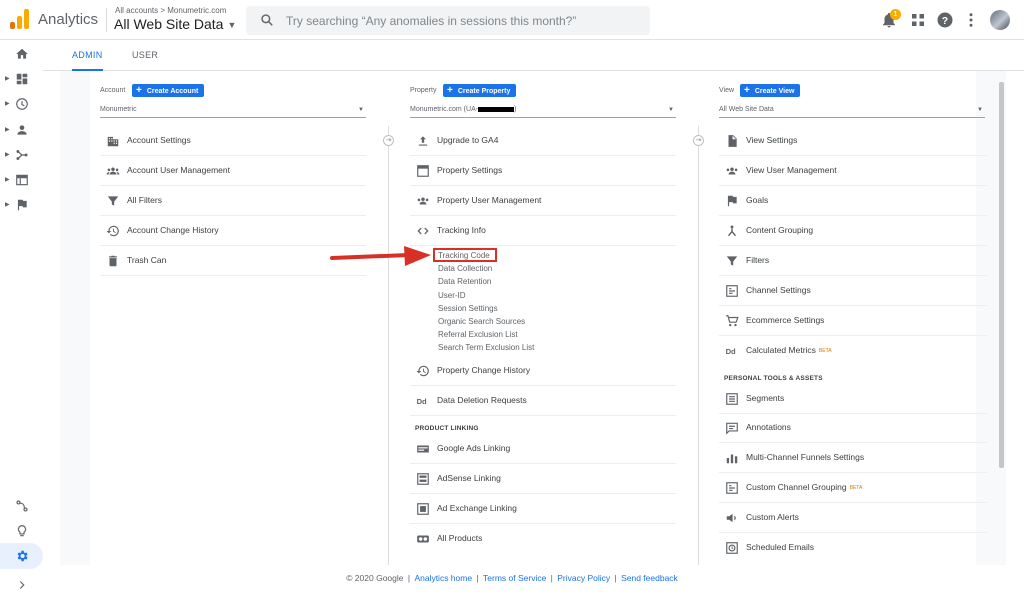  Describe the element at coordinates (543, 141) in the screenshot. I see `upgrade-to-ga4-item: Upgrade to GA4` at that location.